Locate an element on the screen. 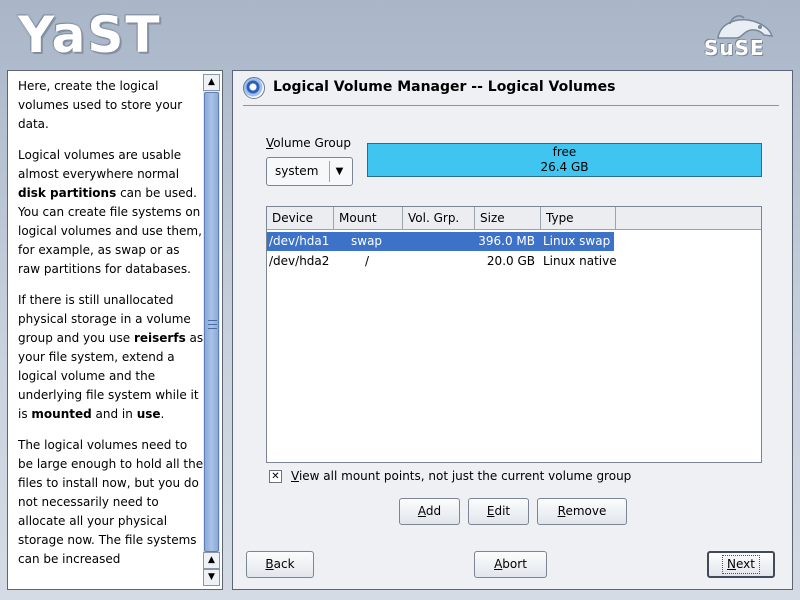 This screenshot has height=600, width=800. help-text-run: . is located at coordinates (162, 414).